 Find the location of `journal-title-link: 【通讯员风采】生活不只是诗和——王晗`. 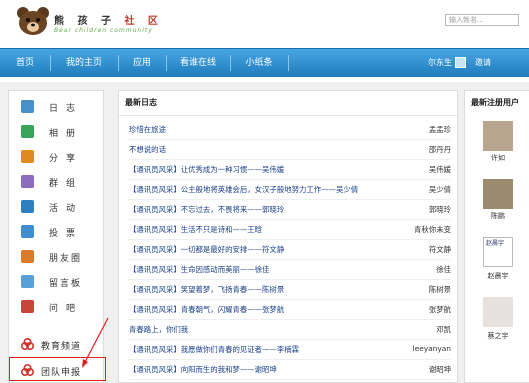

journal-title-link: 【通讯员风采】生活不只是诗和——王晗 is located at coordinates (195, 229).